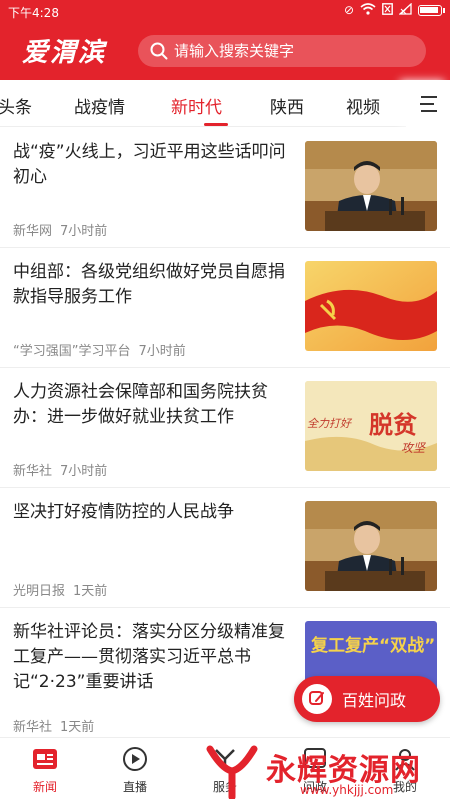 The height and width of the screenshot is (800, 450). Describe the element at coordinates (393, 425) in the screenshot. I see `thumb-caption: 脱贫` at that location.